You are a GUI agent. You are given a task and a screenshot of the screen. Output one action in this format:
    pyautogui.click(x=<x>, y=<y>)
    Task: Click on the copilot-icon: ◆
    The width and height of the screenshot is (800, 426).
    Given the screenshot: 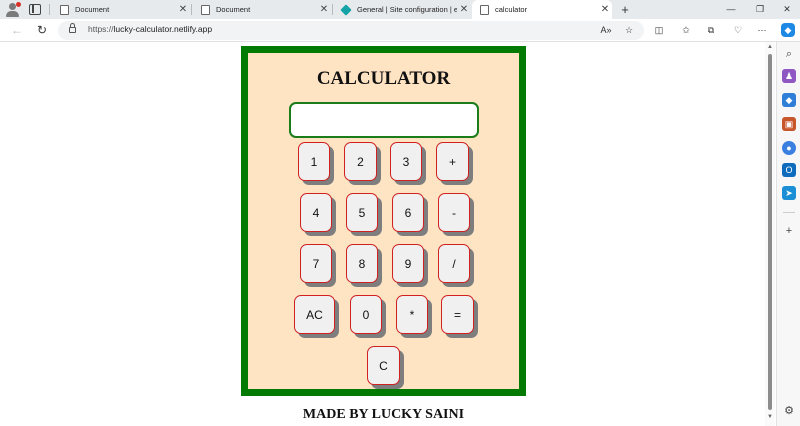 What is the action you would take?
    pyautogui.click(x=788, y=30)
    